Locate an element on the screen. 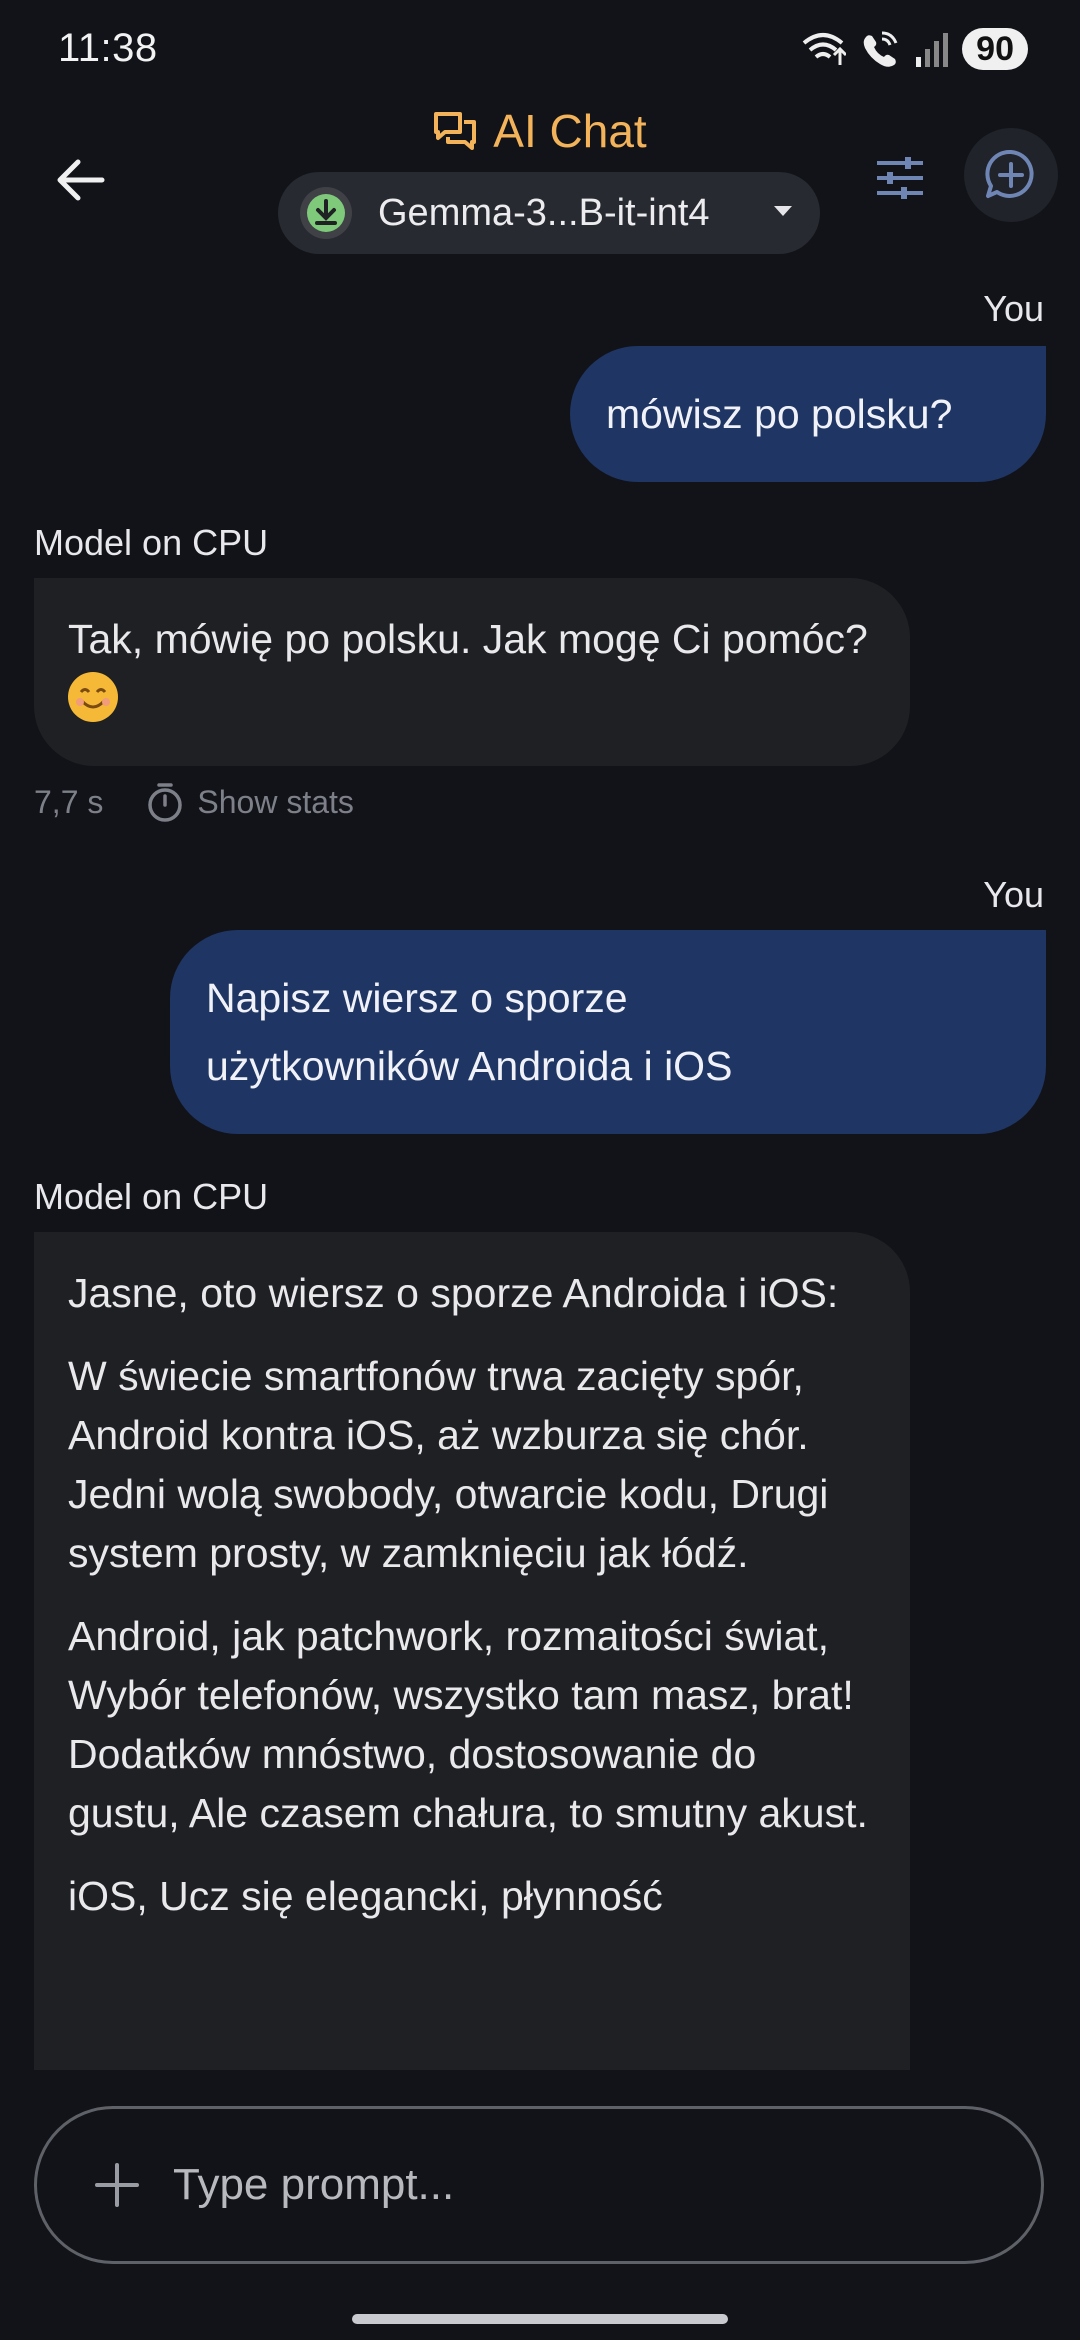 This screenshot has width=1080, height=2340. timer-icon is located at coordinates (165, 802).